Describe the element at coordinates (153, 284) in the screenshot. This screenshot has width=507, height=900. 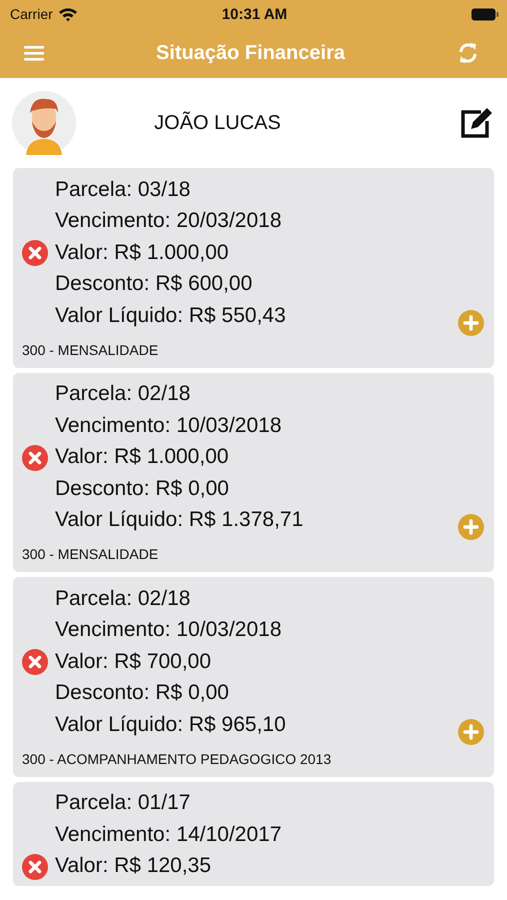
I see `installment-detail: Desconto: R$ 600,00` at that location.